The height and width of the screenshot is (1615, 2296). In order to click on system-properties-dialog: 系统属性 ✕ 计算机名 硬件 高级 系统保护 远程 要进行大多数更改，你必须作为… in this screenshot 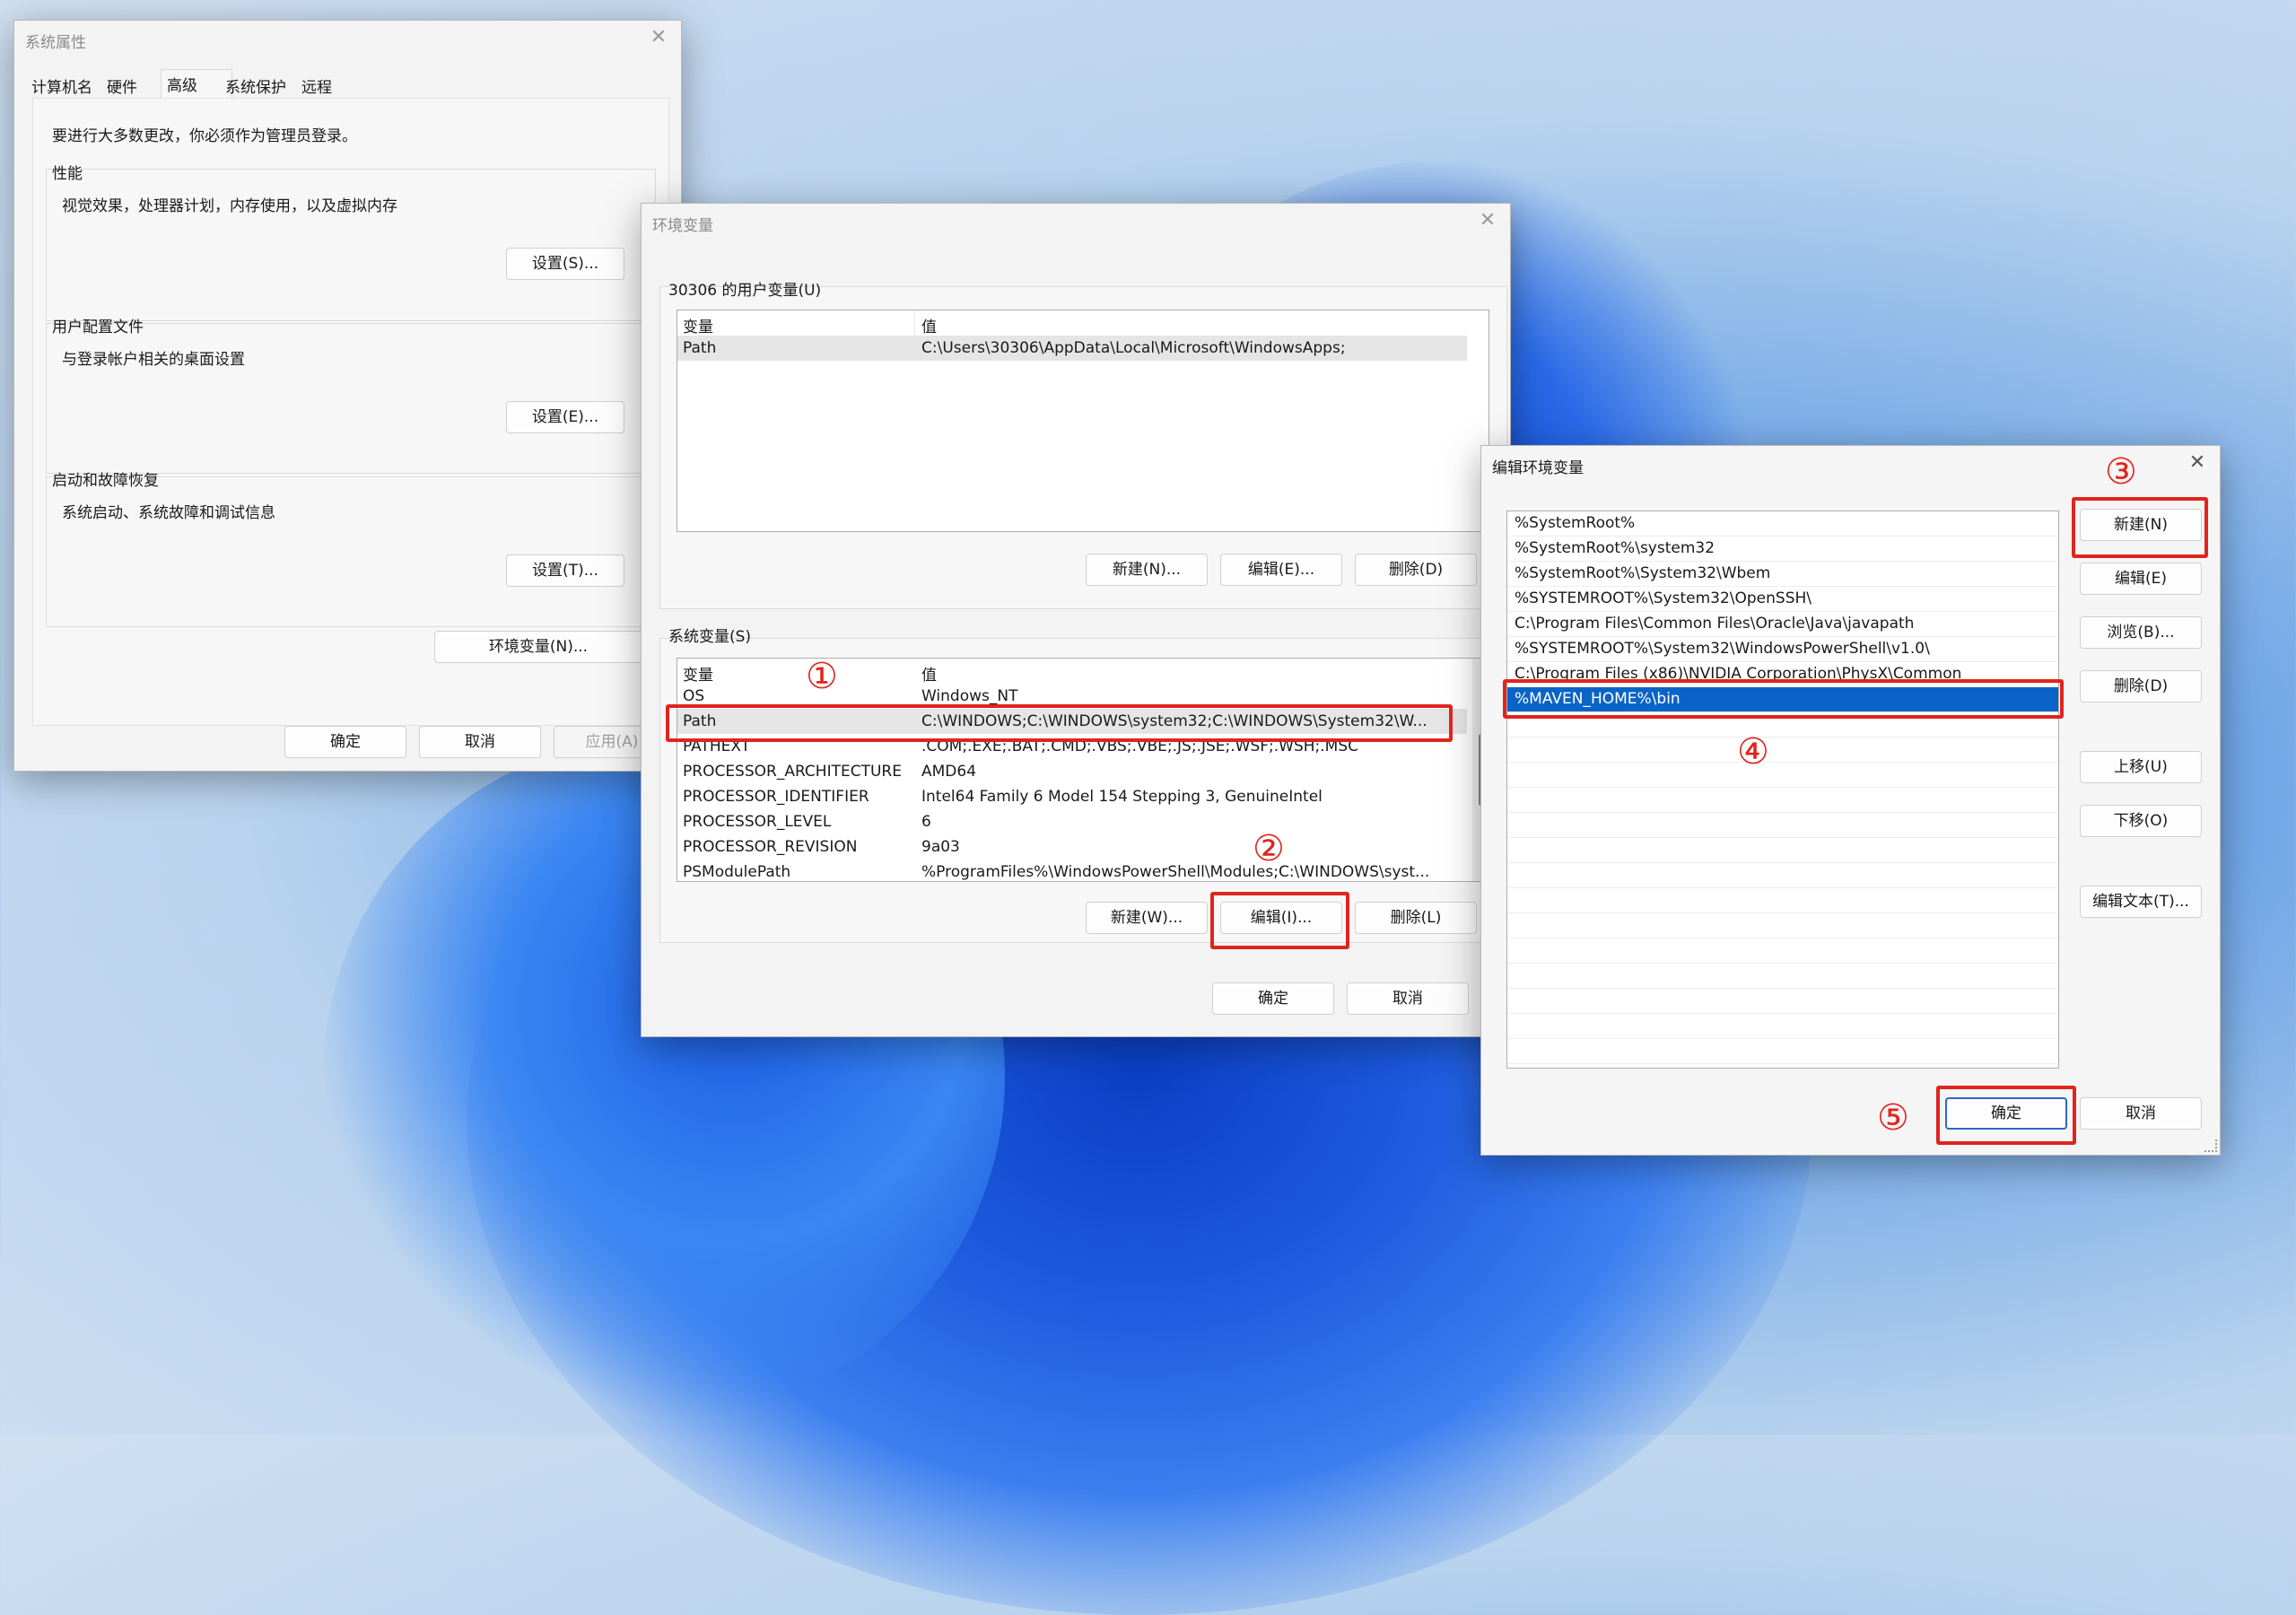, I will do `click(348, 396)`.